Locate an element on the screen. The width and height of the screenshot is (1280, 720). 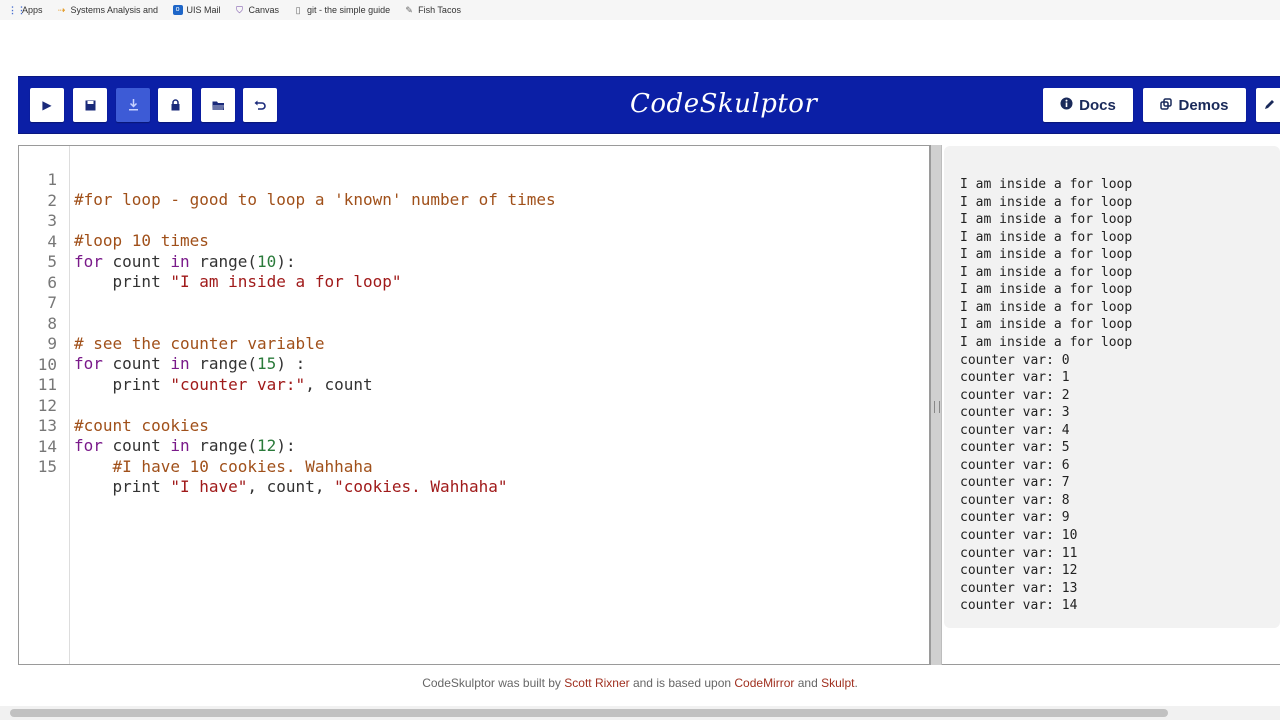
code-line-8: 8 # see the counter variable is located at coordinates (469, 323).